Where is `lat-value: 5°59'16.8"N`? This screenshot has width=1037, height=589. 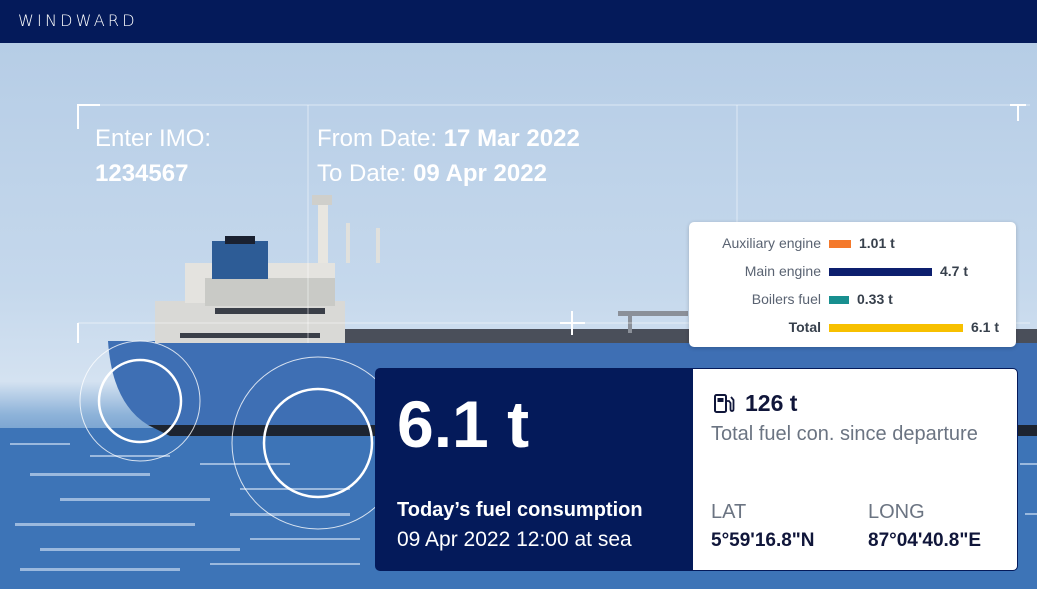 lat-value: 5°59'16.8"N is located at coordinates (763, 540).